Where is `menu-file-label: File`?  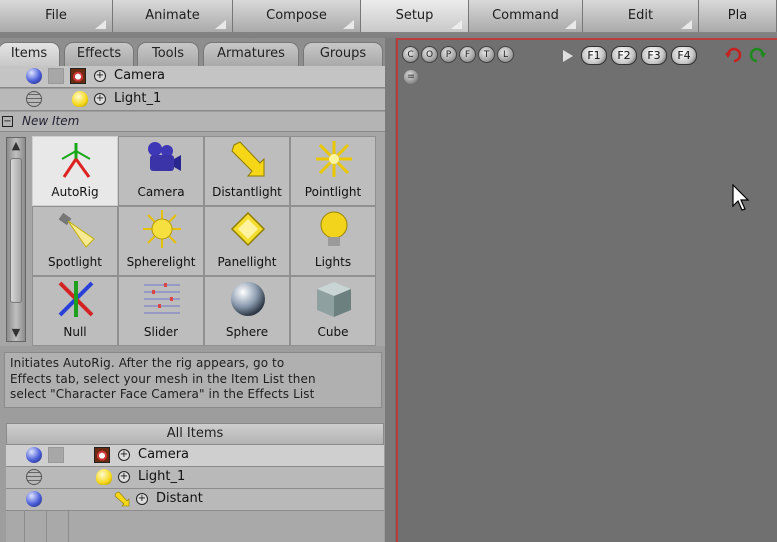 menu-file-label: File is located at coordinates (56, 15).